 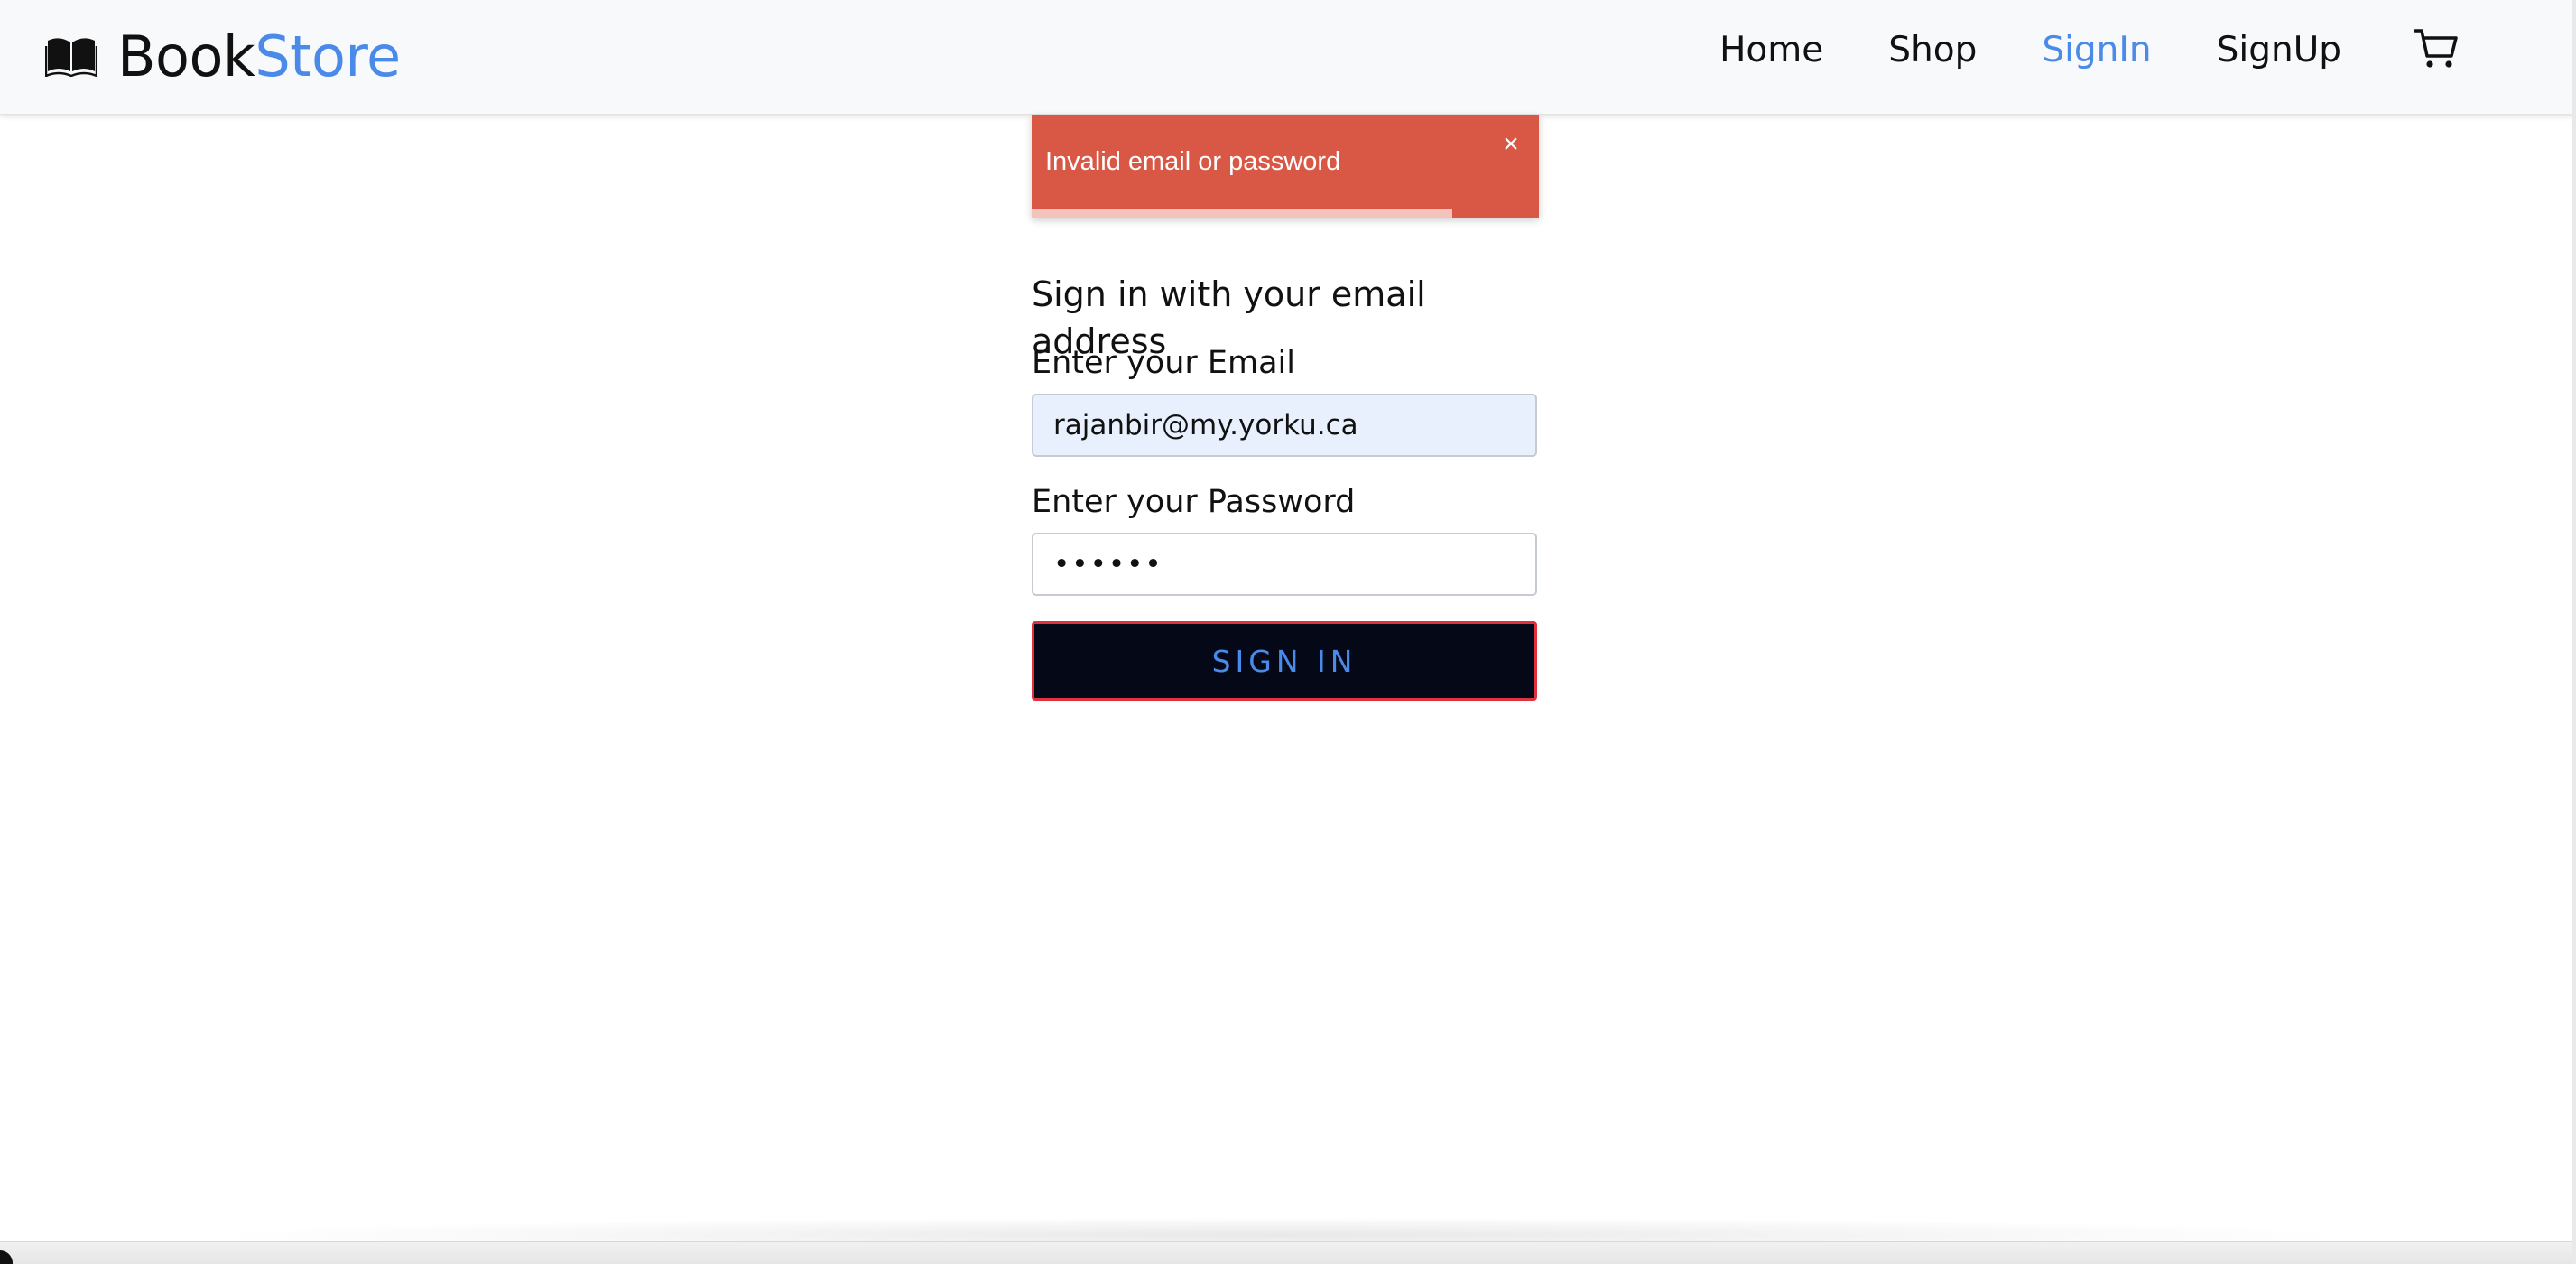 I want to click on signin-button: SIGN IN, so click(x=1284, y=661).